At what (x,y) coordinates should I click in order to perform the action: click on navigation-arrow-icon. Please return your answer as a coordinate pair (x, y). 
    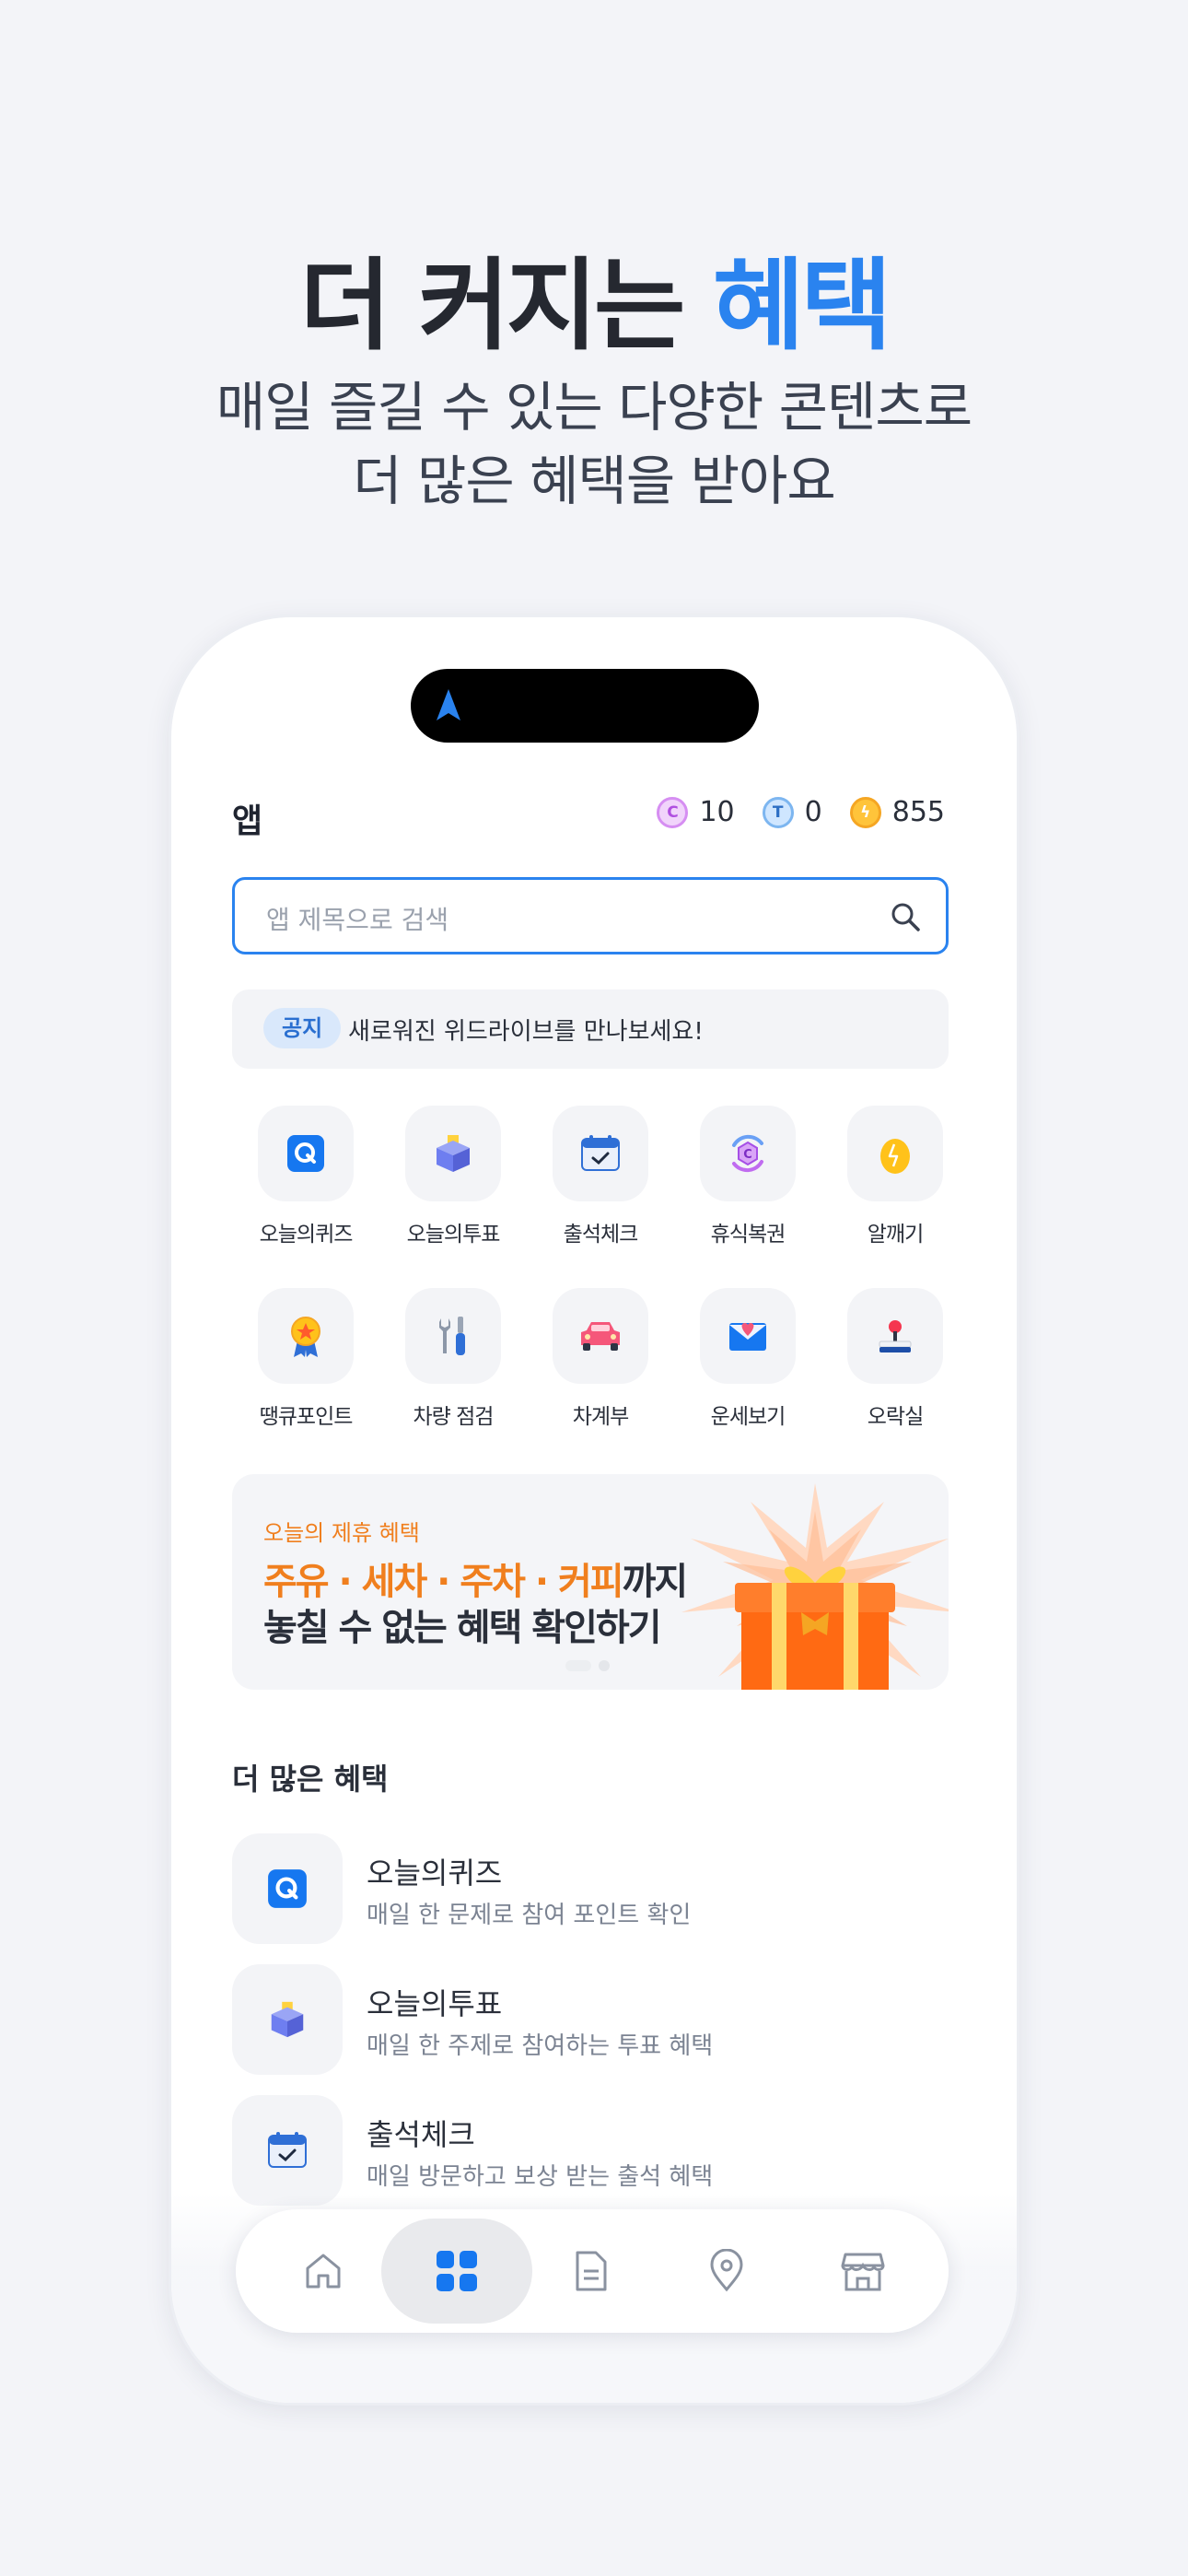
    Looking at the image, I should click on (448, 704).